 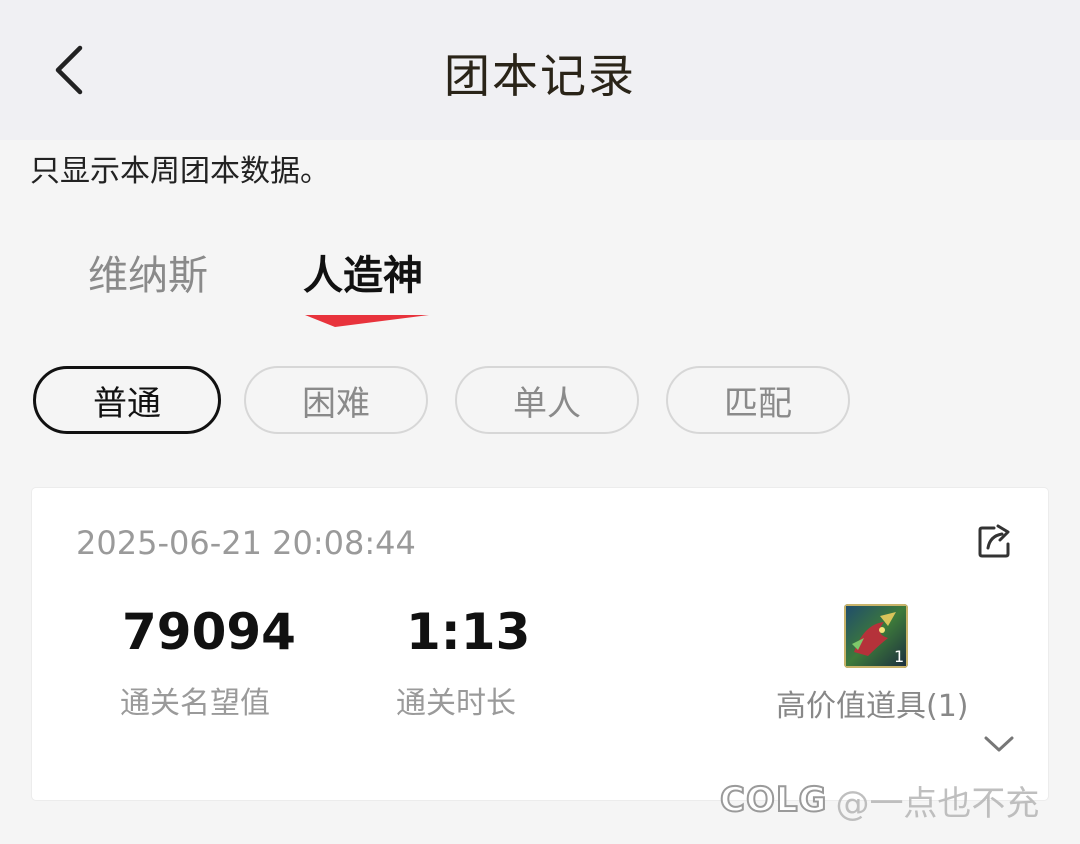 What do you see at coordinates (209, 632) in the screenshot?
I see `reputation-value: 79094` at bounding box center [209, 632].